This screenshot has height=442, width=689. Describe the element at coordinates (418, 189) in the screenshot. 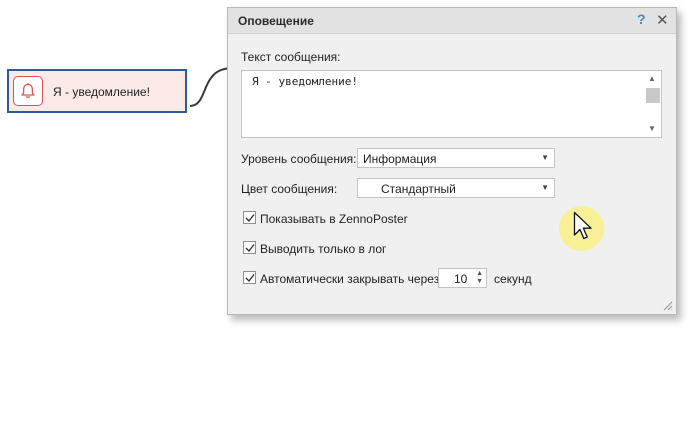

I see `message-color-value: Стандартный` at that location.